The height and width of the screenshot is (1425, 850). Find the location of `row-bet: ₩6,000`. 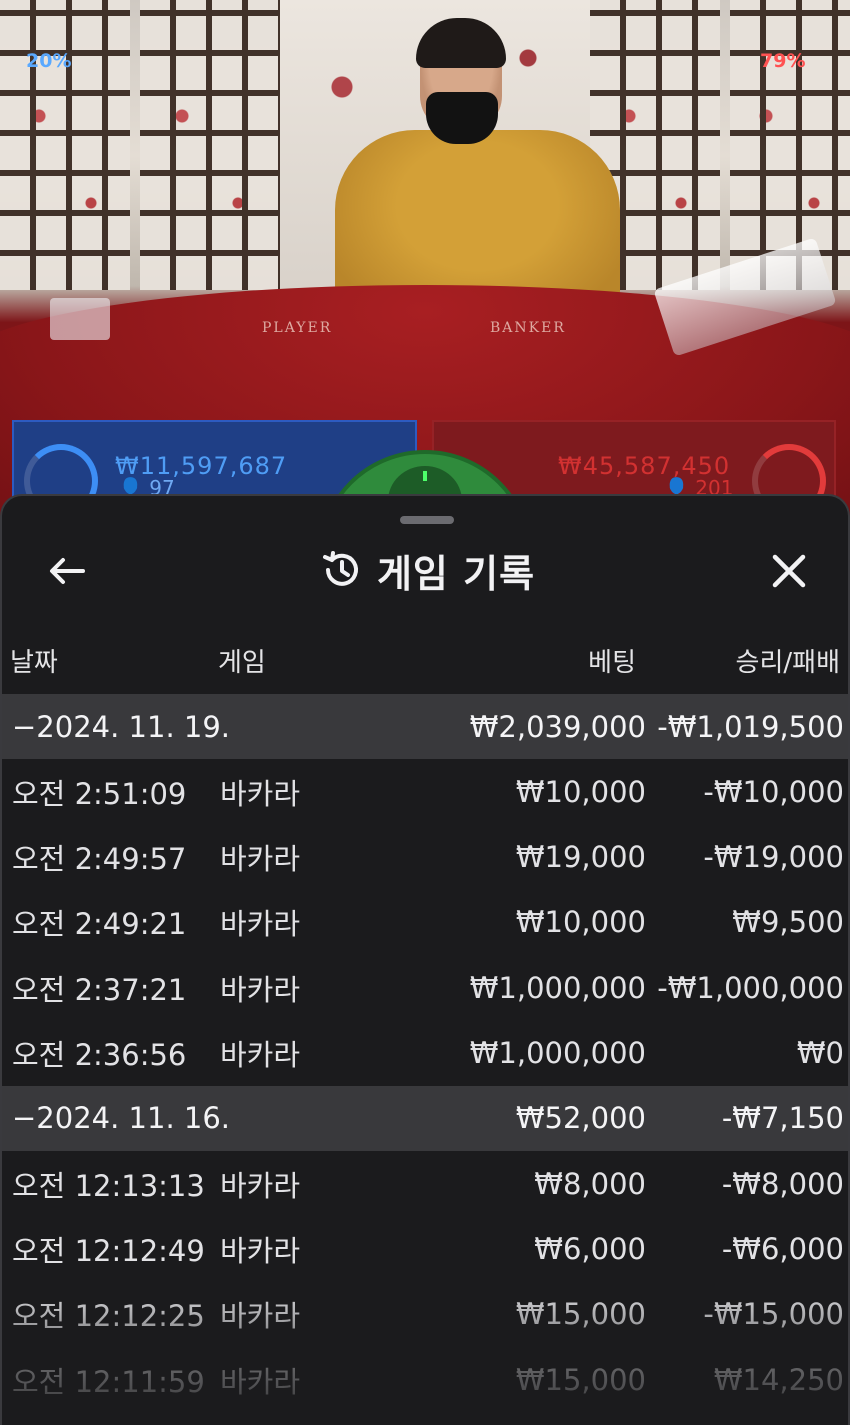

row-bet: ₩6,000 is located at coordinates (590, 1249).